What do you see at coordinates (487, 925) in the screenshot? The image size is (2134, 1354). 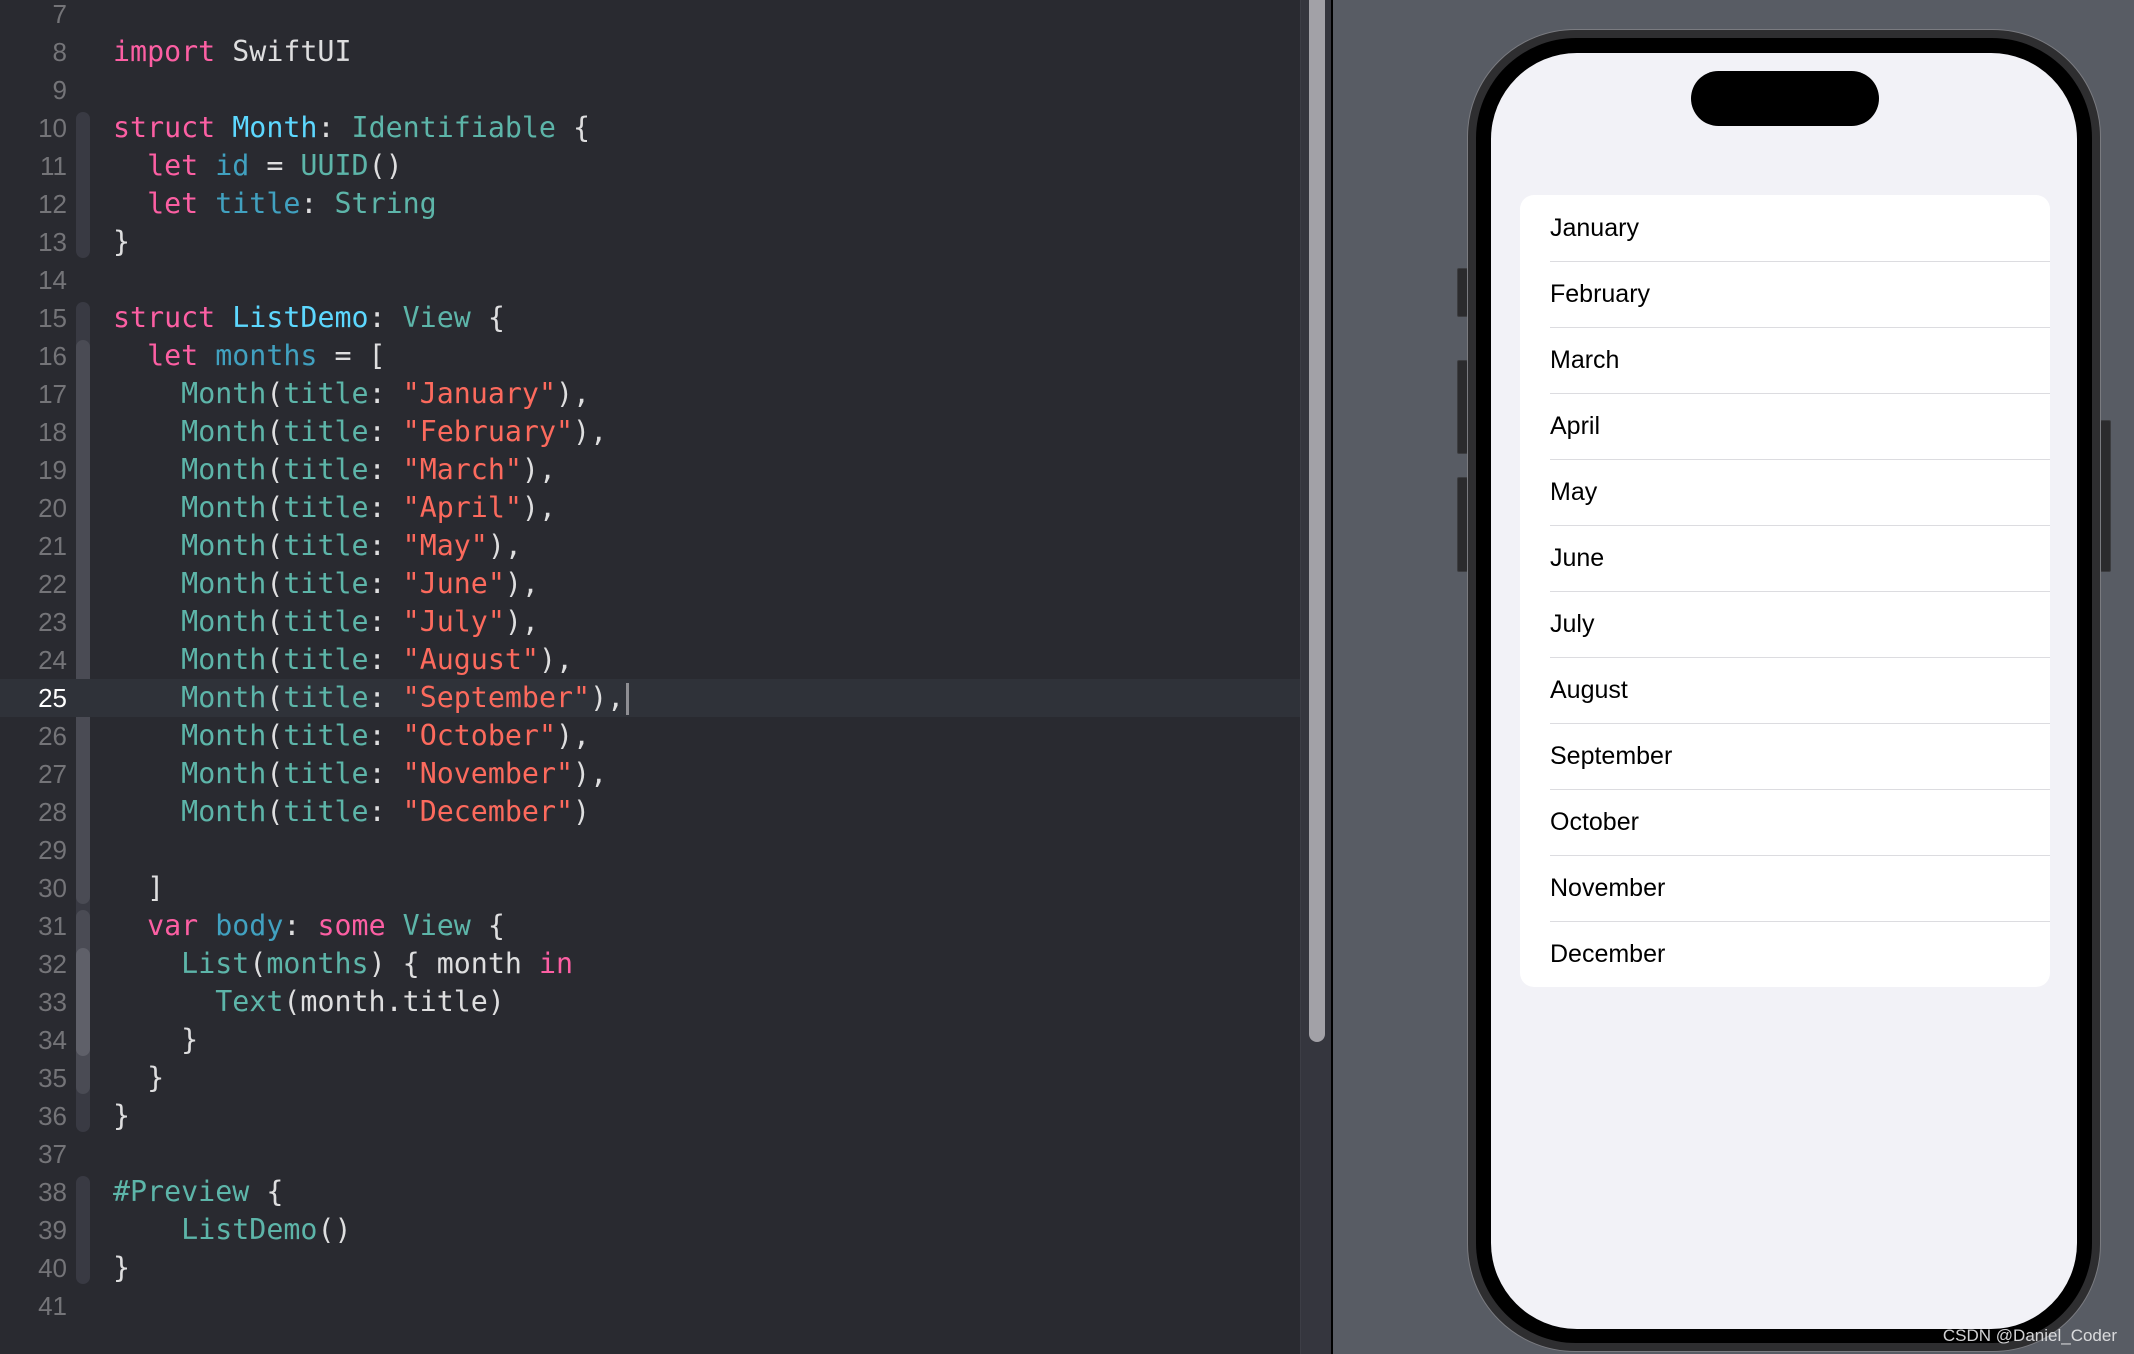 I see `token-plain: {` at bounding box center [487, 925].